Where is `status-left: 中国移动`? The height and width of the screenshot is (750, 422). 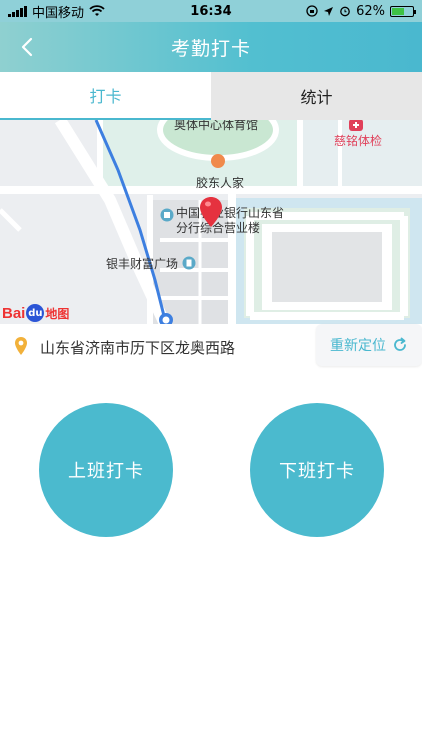
status-left: 中国移动 is located at coordinates (56, 11).